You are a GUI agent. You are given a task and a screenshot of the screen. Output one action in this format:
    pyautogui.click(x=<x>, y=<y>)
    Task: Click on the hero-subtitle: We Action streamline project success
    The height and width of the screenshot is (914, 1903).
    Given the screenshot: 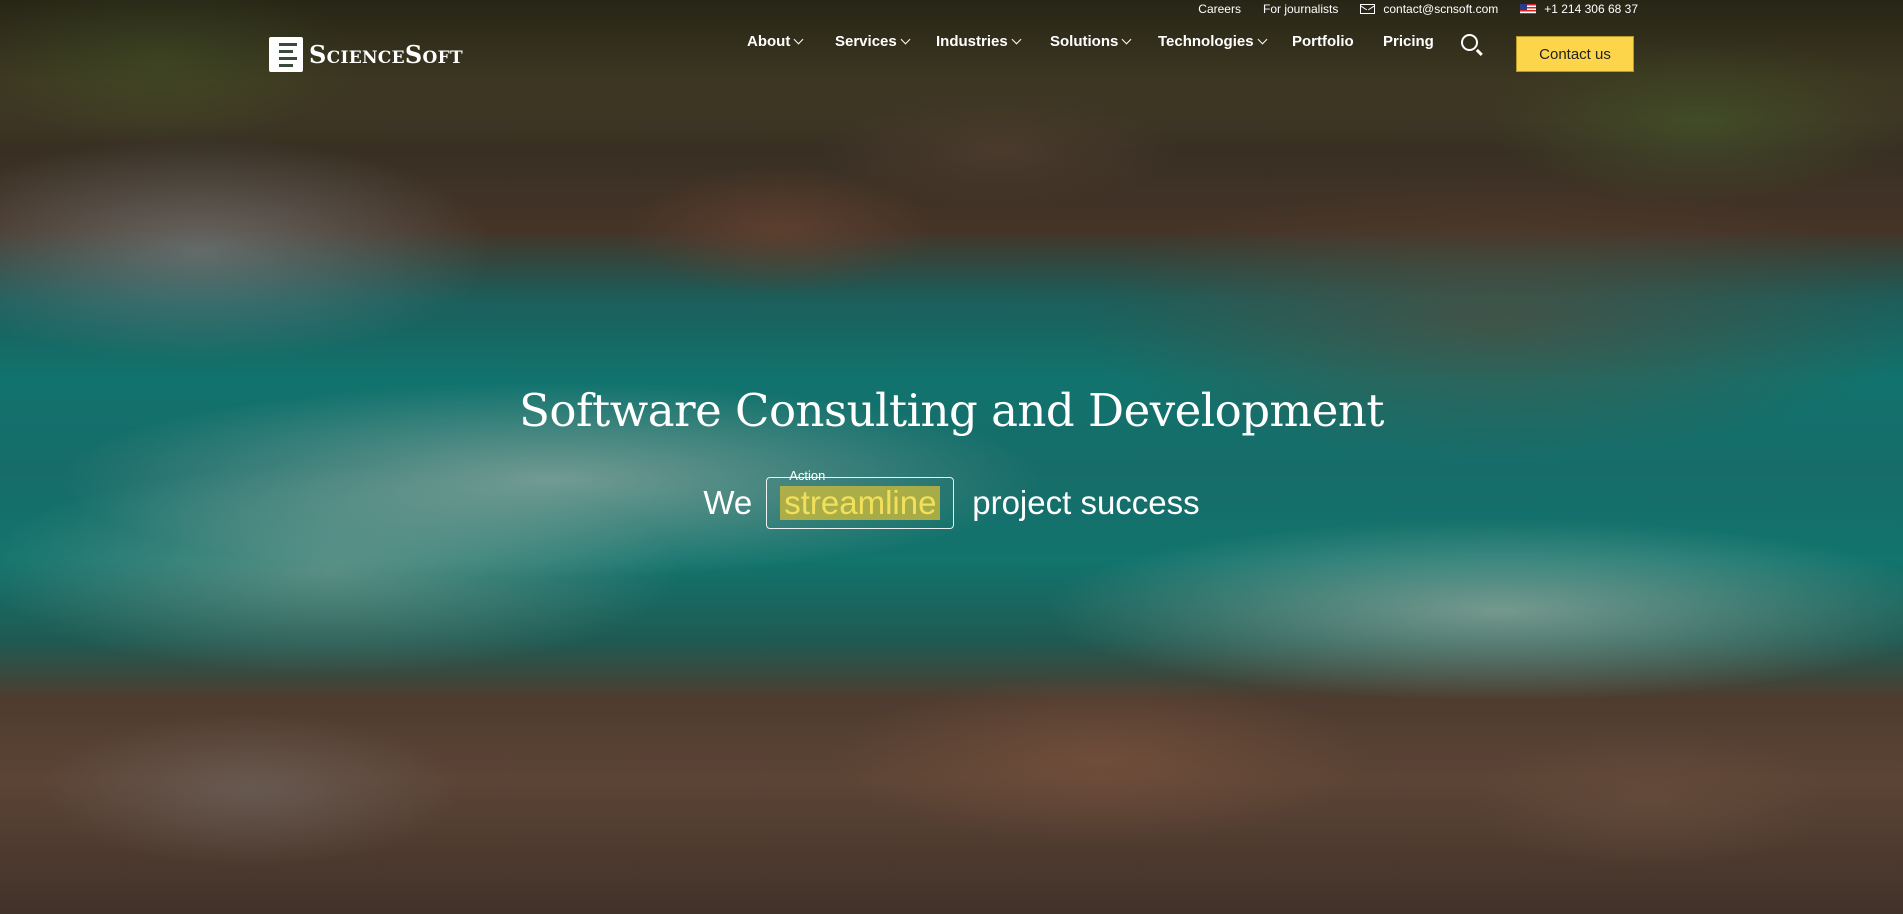 What is the action you would take?
    pyautogui.click(x=951, y=498)
    